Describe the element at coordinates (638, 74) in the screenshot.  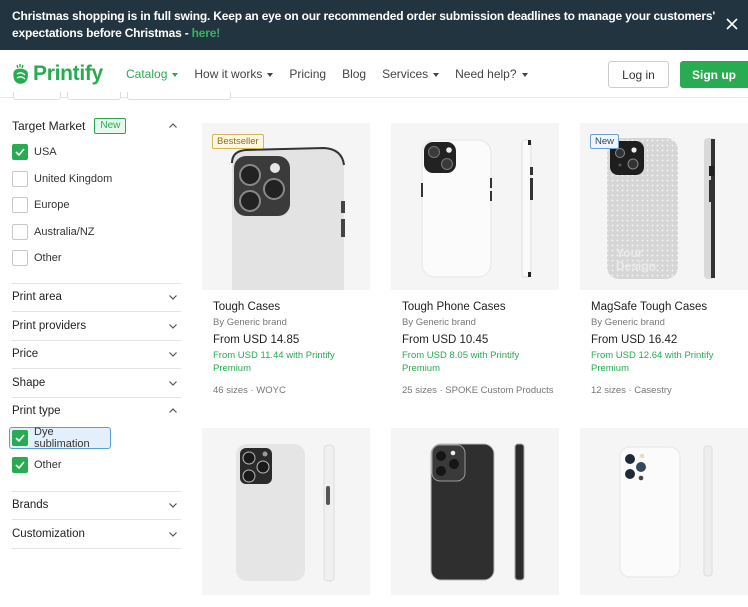
I see `login-button: Log in` at that location.